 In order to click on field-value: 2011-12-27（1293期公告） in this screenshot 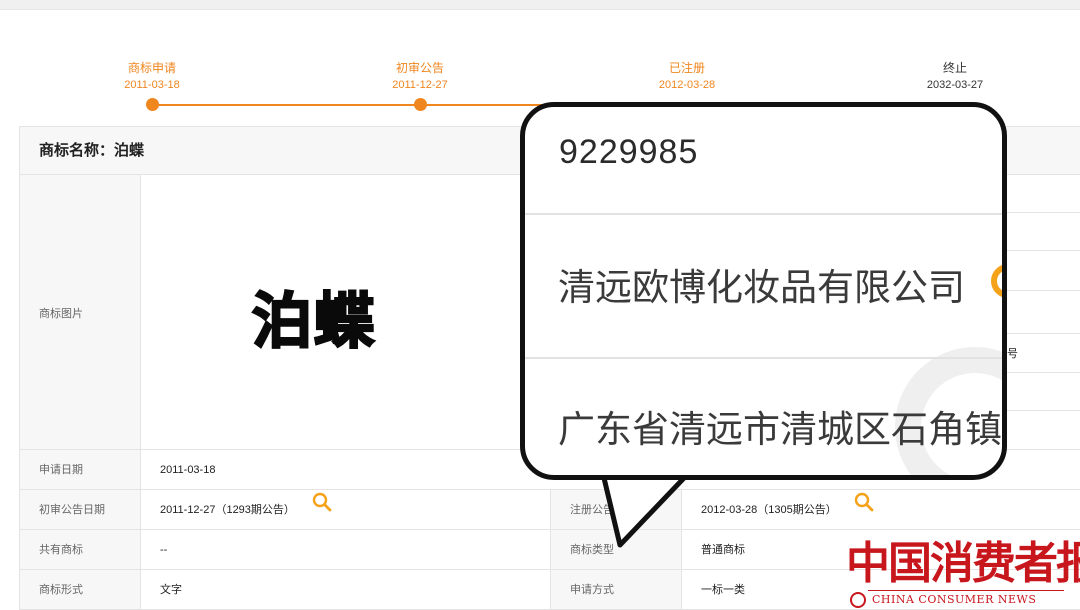, I will do `click(227, 510)`.